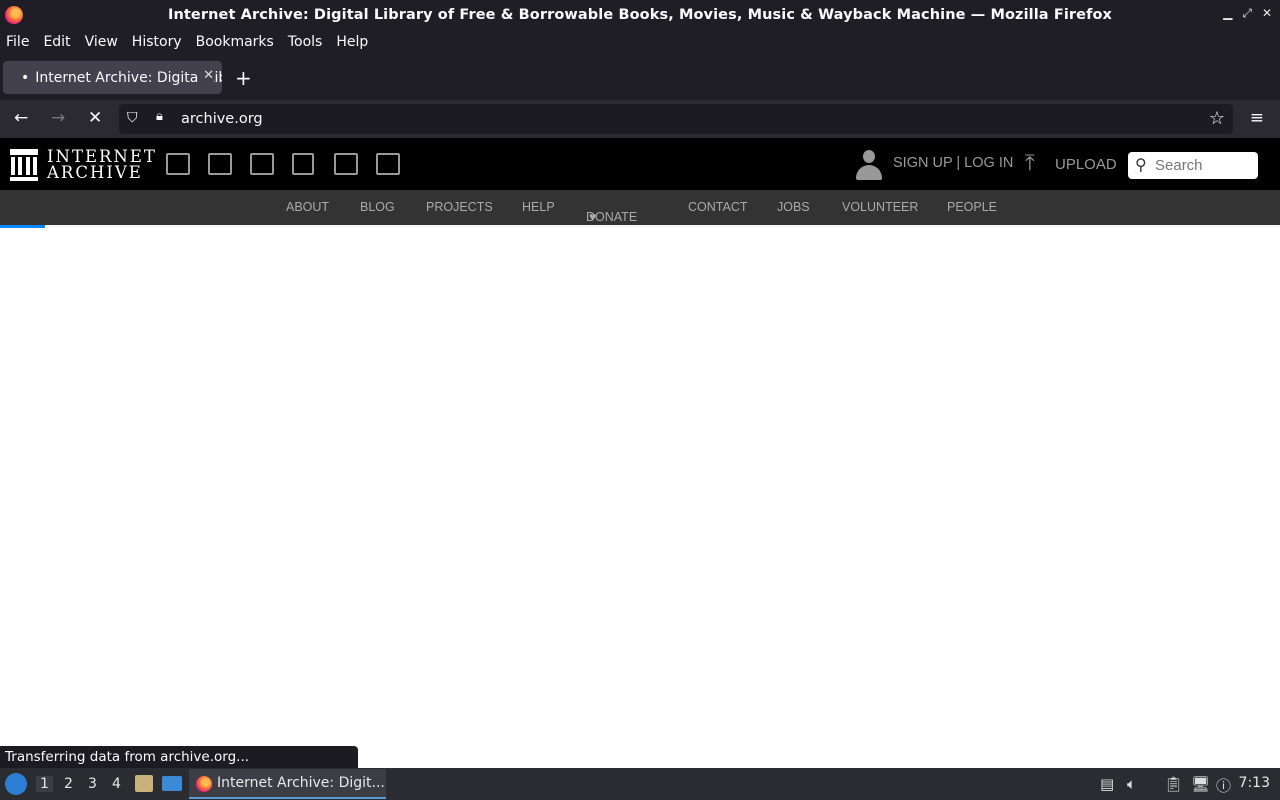 This screenshot has width=1280, height=800. What do you see at coordinates (1267, 13) in the screenshot?
I see `close-window-button: ✕` at bounding box center [1267, 13].